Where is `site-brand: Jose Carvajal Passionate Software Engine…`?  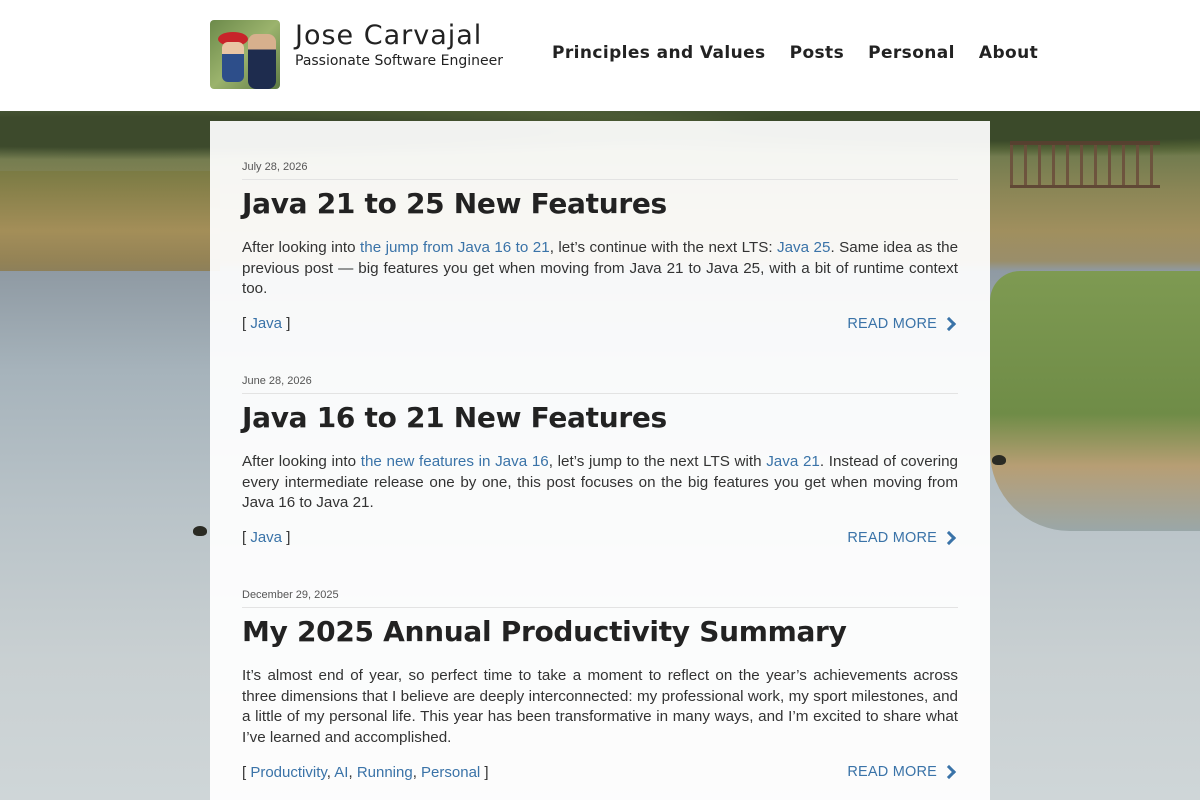 site-brand: Jose Carvajal Passionate Software Engine… is located at coordinates (356, 54).